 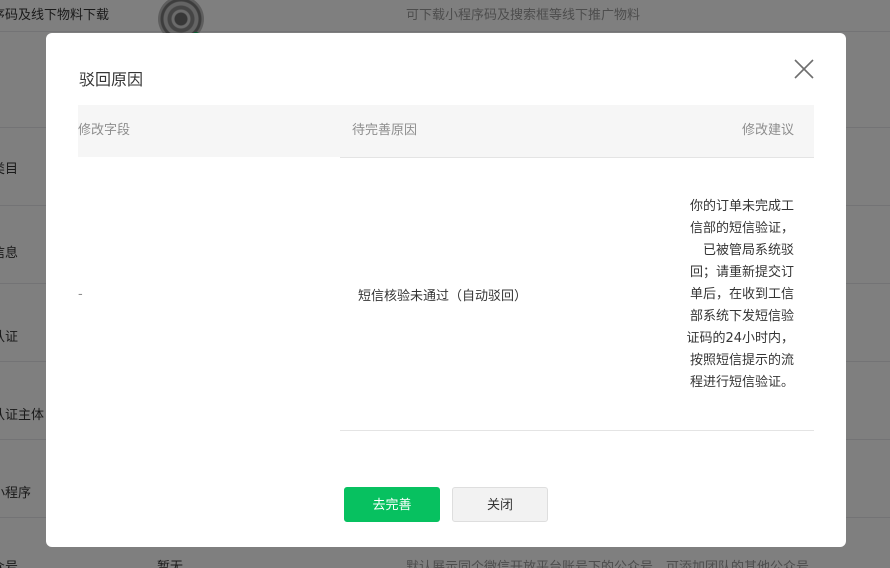 I want to click on suggestion-line: 你的订单未完成工, so click(x=741, y=206).